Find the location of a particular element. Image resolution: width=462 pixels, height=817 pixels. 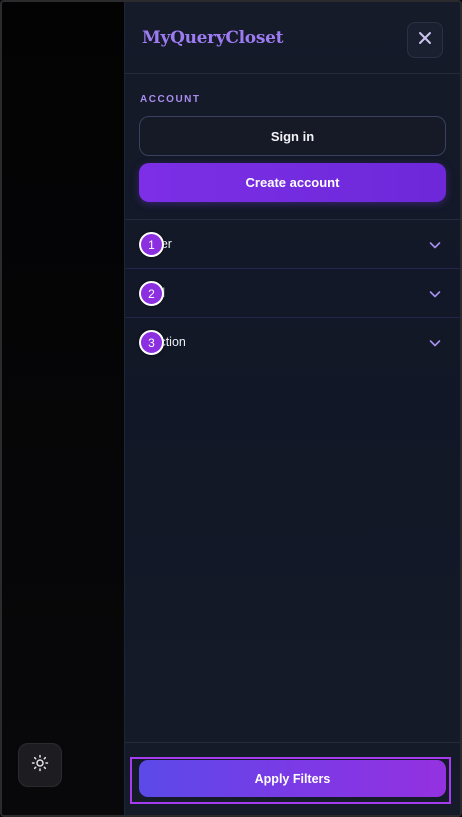

step-badge: 3 is located at coordinates (151, 342).